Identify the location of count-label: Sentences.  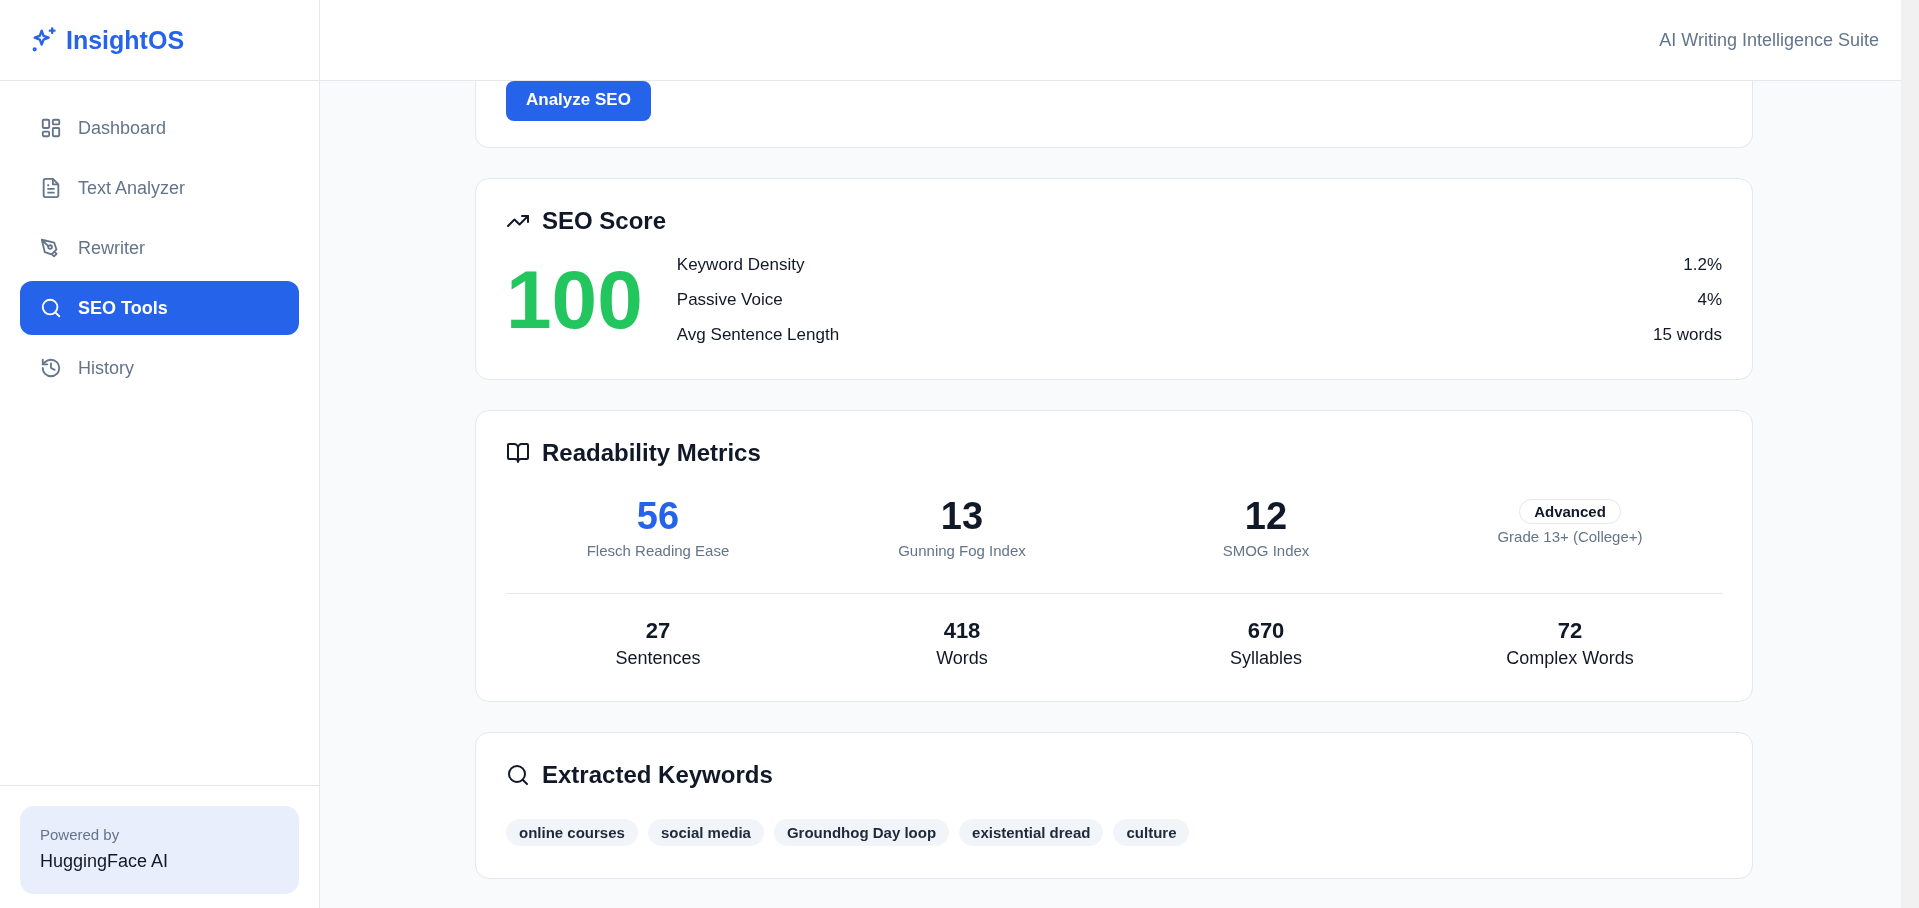
(658, 658).